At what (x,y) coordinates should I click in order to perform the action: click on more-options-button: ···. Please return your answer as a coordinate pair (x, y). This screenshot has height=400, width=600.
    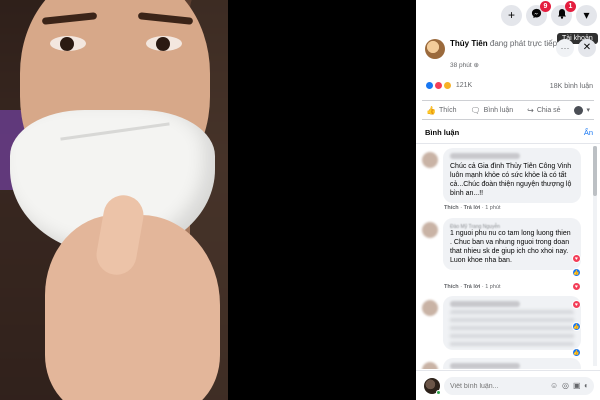
    Looking at the image, I should click on (565, 48).